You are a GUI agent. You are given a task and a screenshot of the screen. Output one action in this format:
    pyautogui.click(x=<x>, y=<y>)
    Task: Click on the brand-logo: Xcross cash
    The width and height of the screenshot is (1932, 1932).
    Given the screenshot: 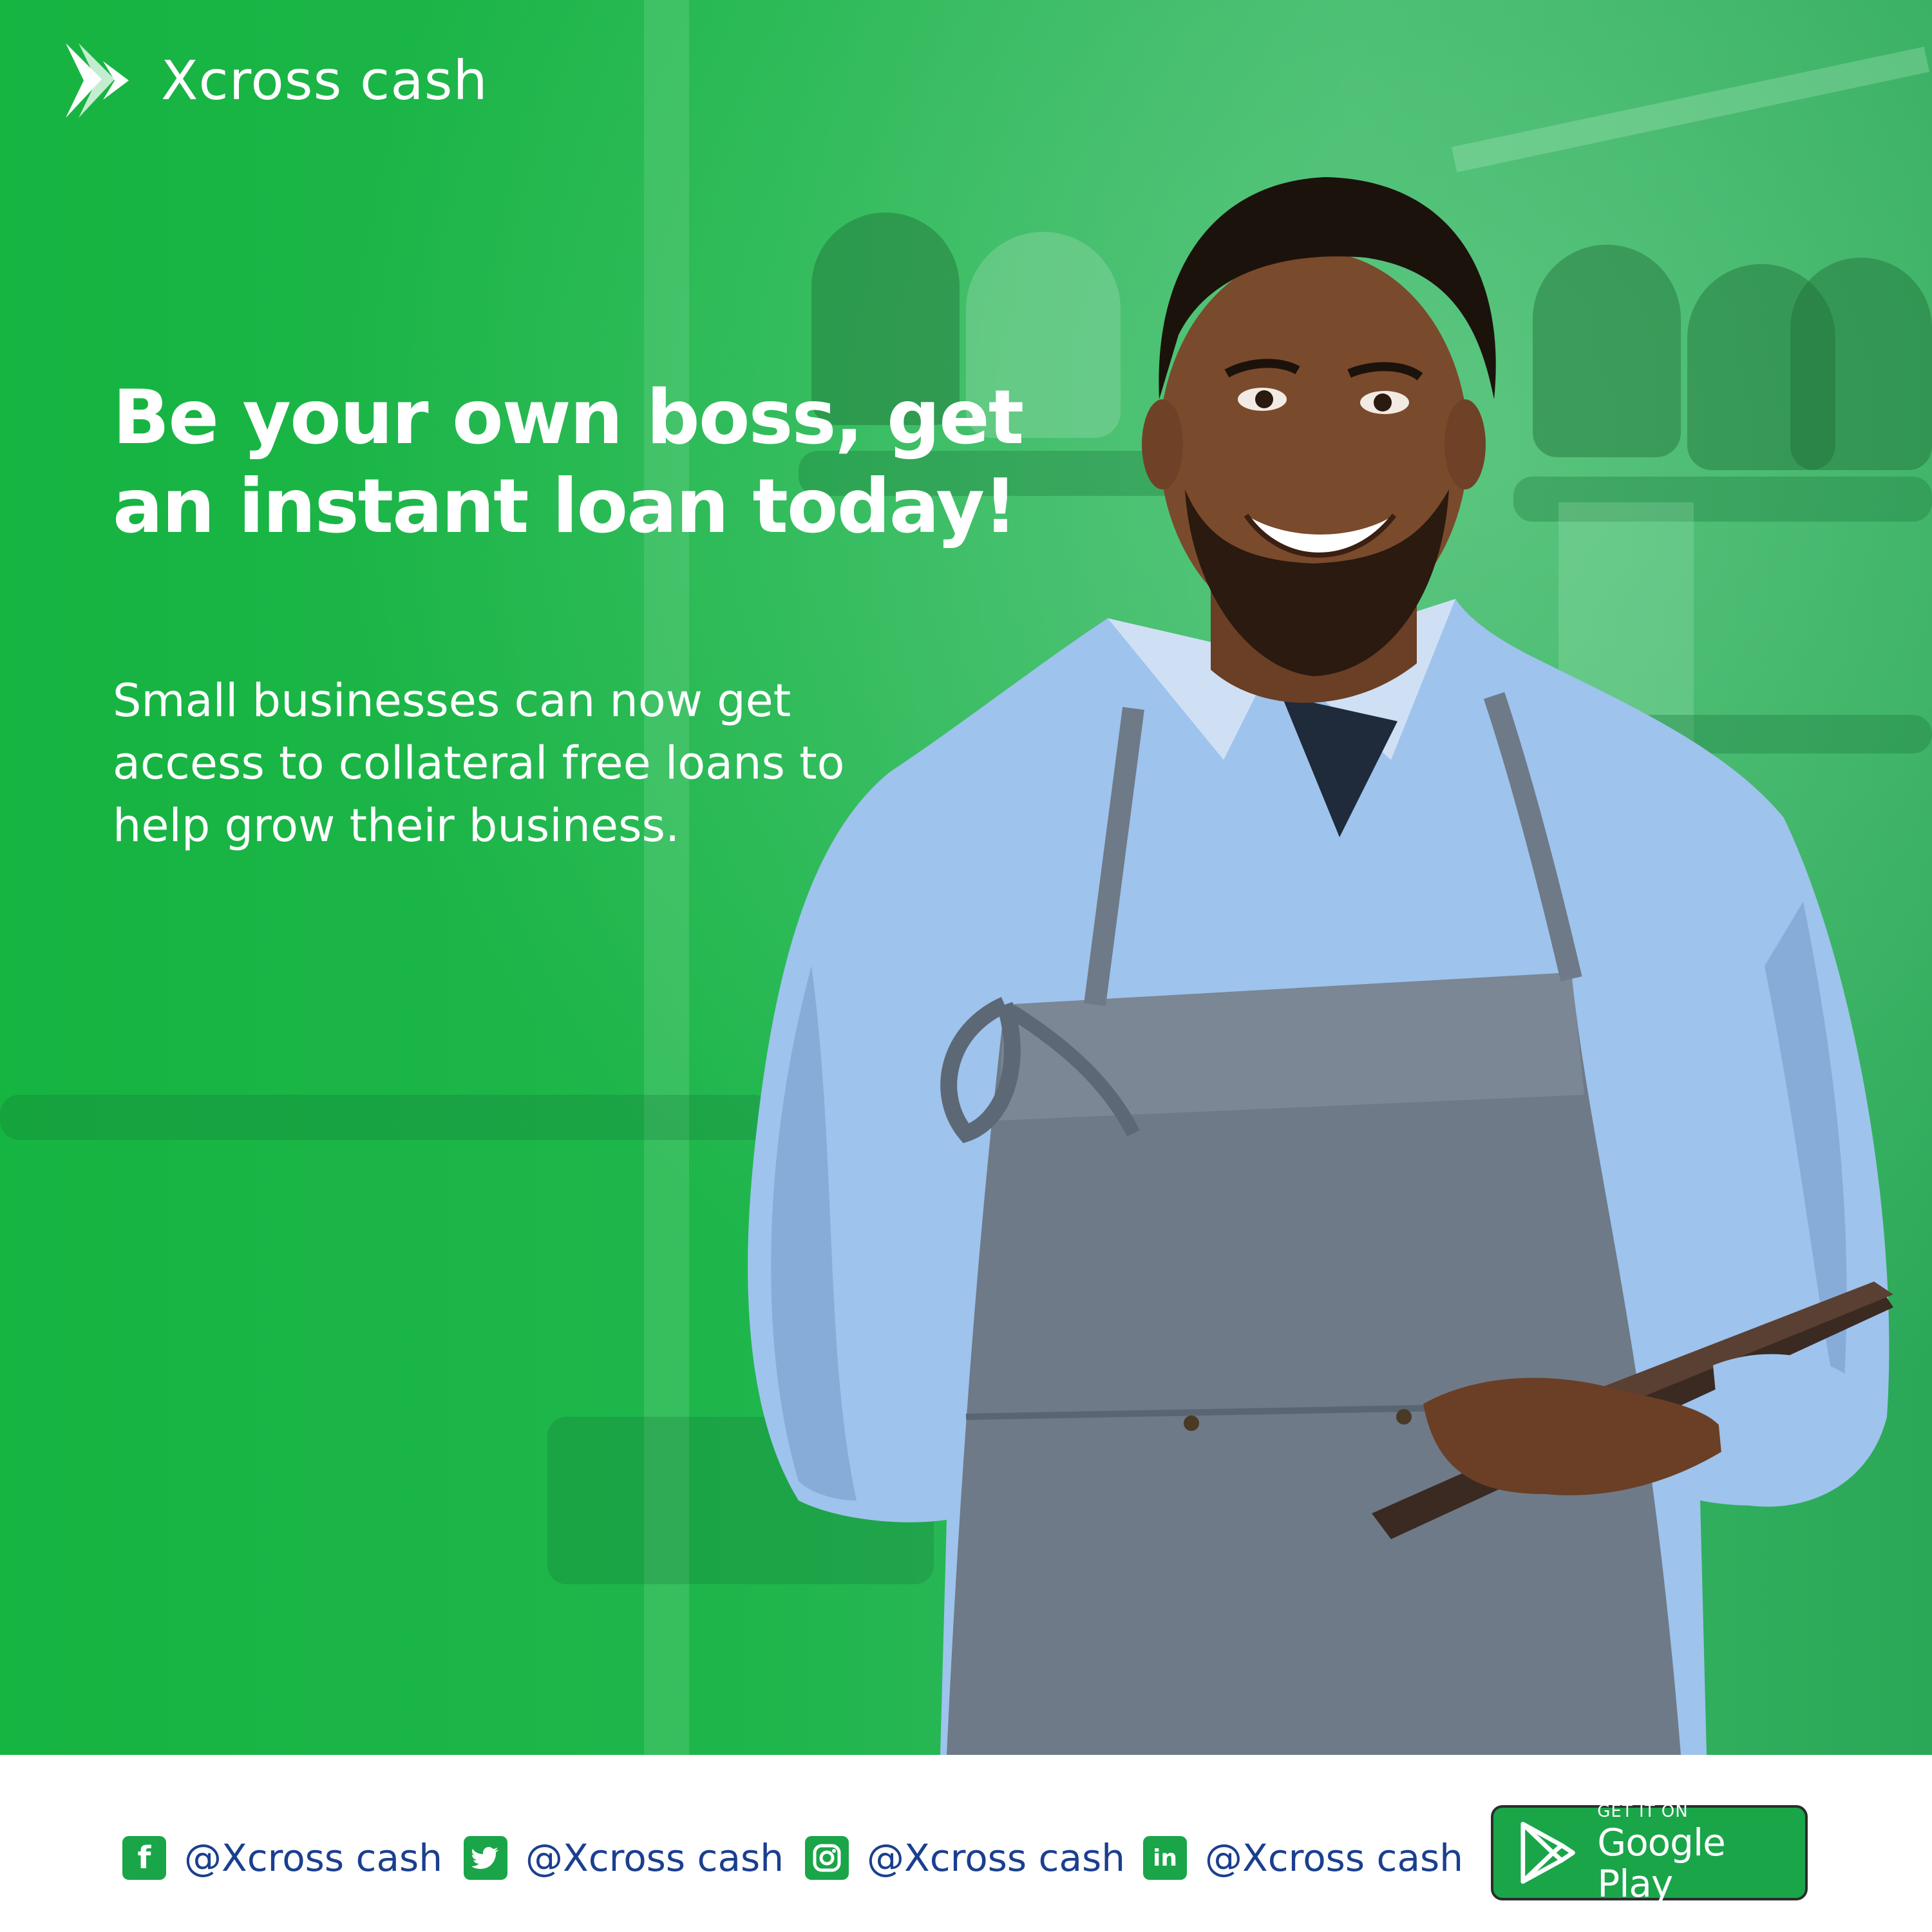 What is the action you would take?
    pyautogui.click(x=276, y=80)
    